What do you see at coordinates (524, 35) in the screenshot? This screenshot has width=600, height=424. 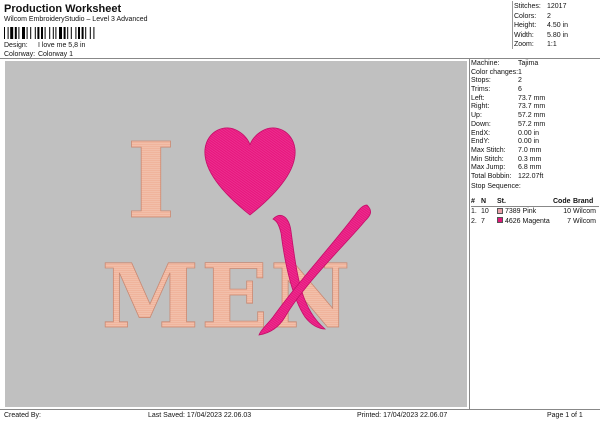 I see `summary-label: Width:` at bounding box center [524, 35].